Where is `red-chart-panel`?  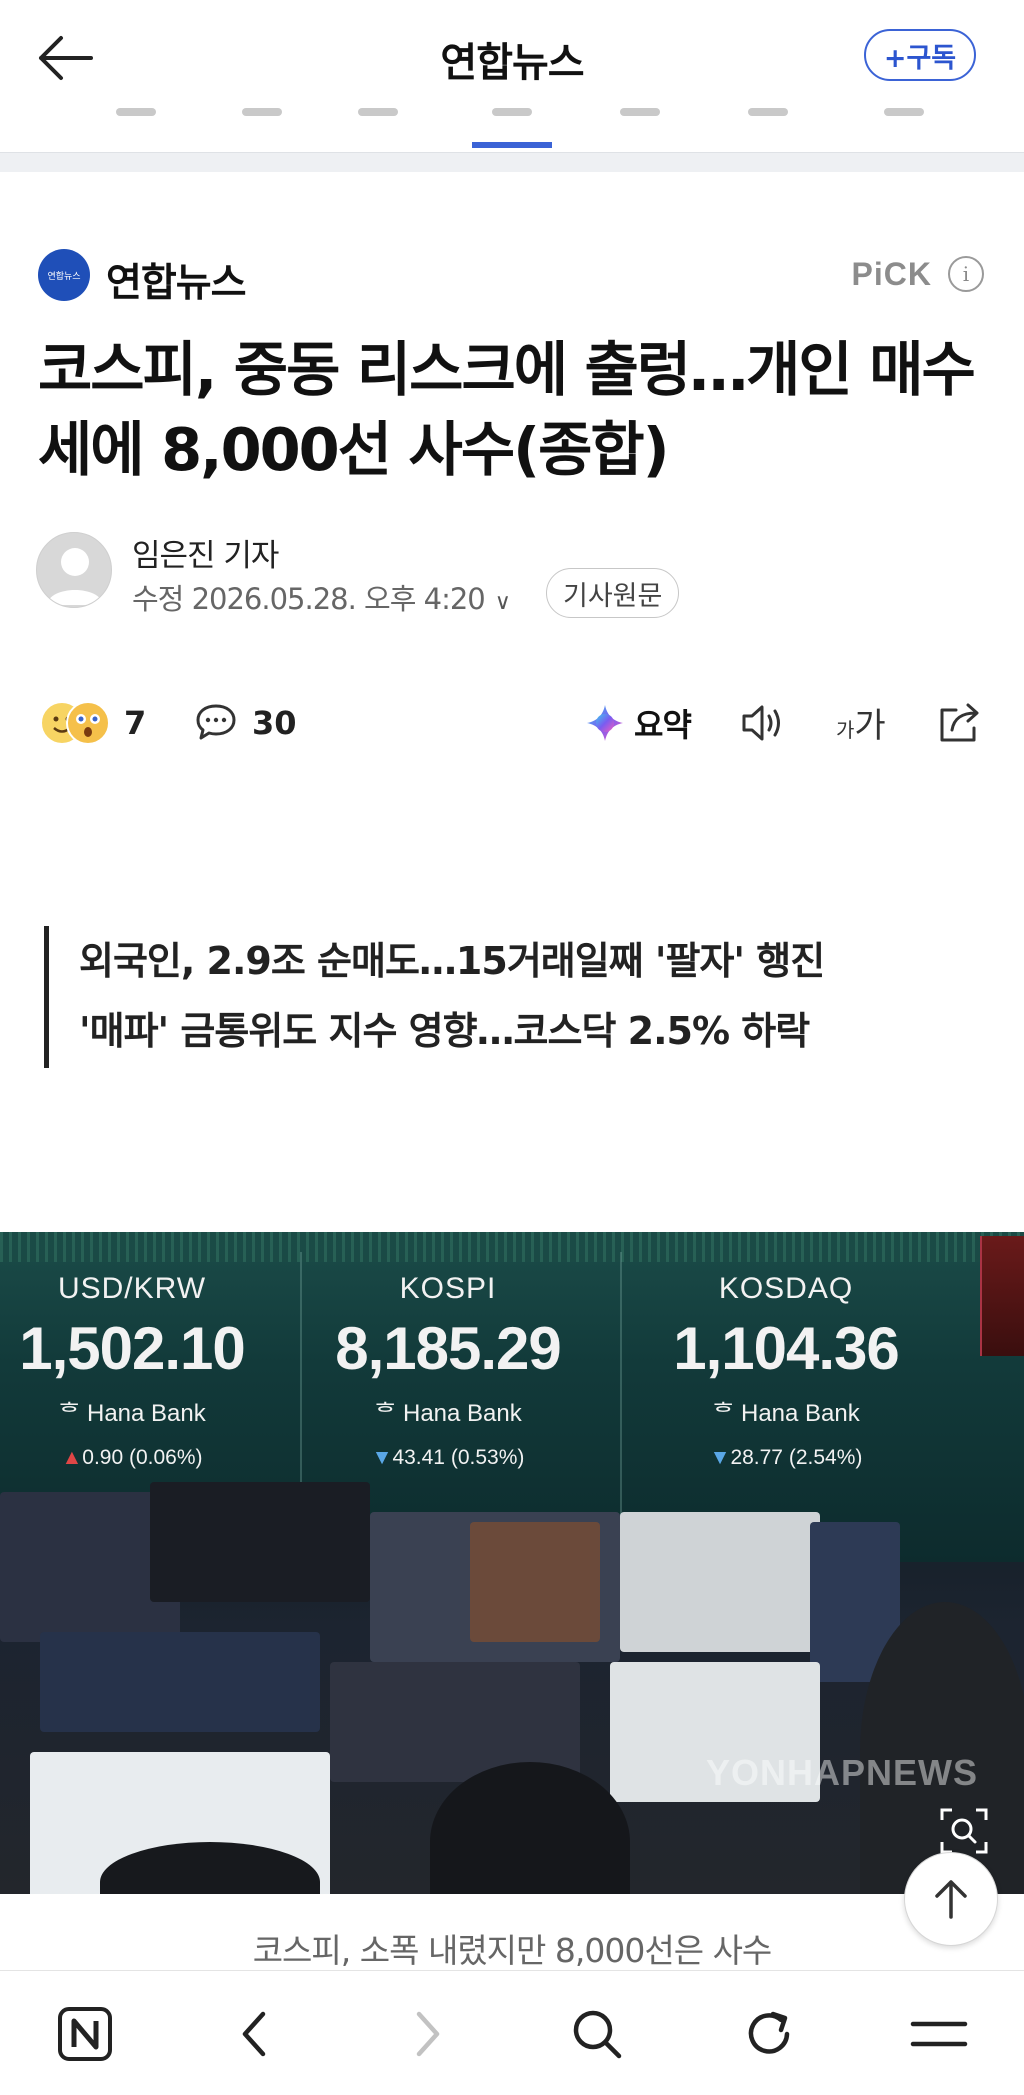
red-chart-panel is located at coordinates (1002, 1296).